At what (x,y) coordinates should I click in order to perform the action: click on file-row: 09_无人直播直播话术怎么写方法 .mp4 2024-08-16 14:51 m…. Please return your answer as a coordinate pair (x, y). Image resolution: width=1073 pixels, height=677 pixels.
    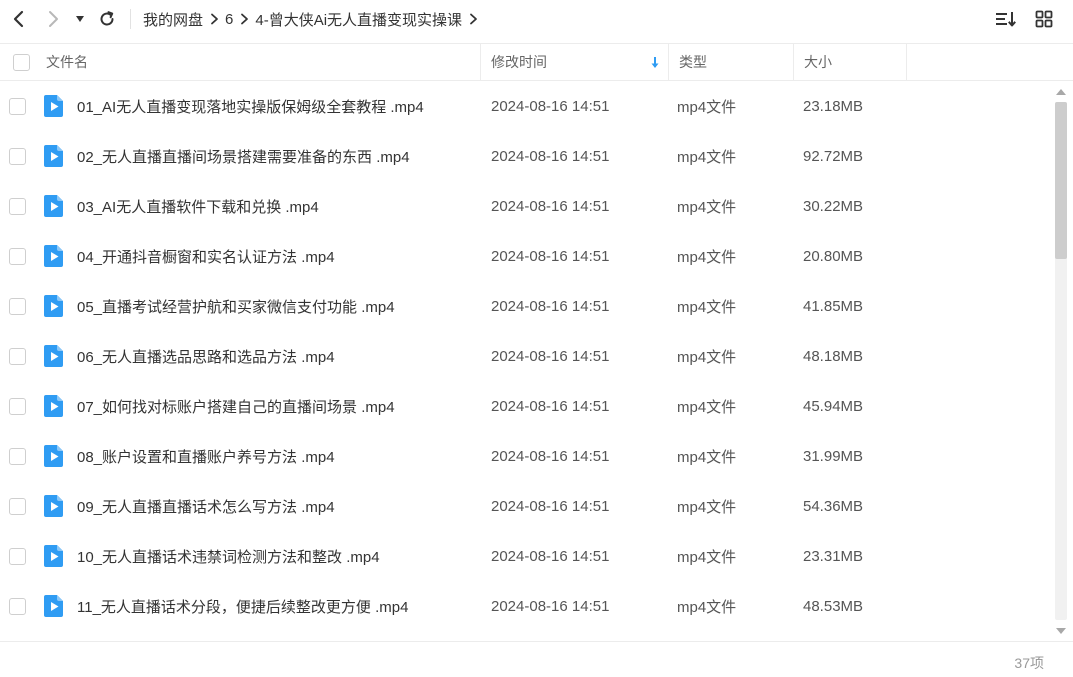
    Looking at the image, I should click on (525, 506).